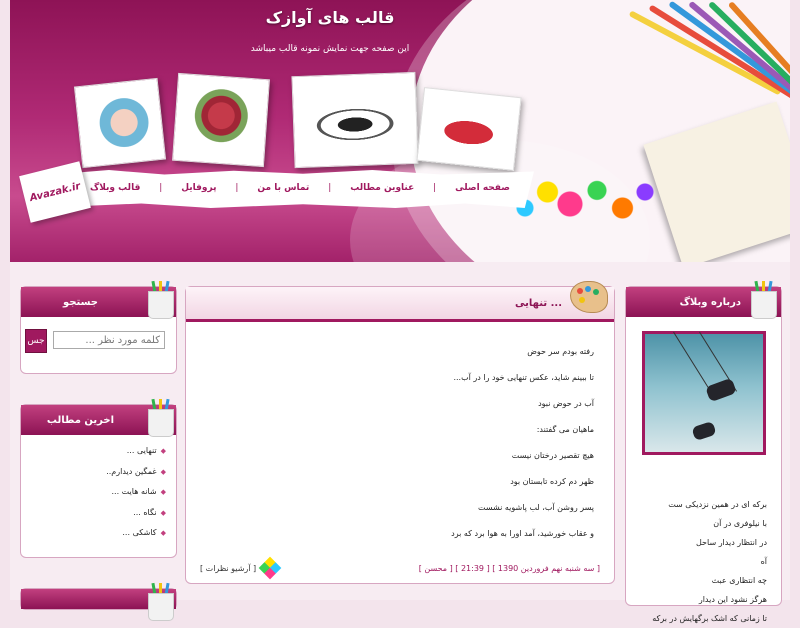 This screenshot has width=800, height=628. What do you see at coordinates (330, 17) in the screenshot?
I see `site-title: قالب های آوازک` at bounding box center [330, 17].